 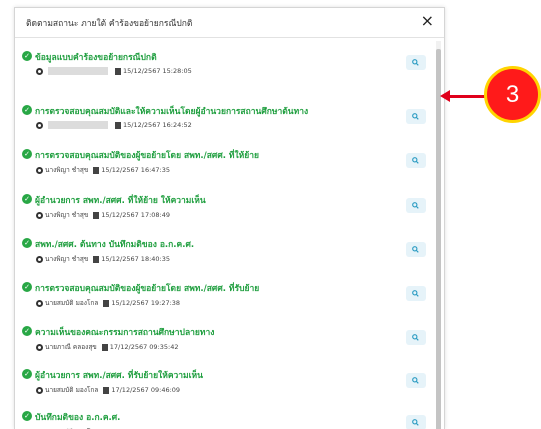 What do you see at coordinates (145, 303) in the screenshot?
I see `status-item-datetime: 15/12/2567 19:27:38` at bounding box center [145, 303].